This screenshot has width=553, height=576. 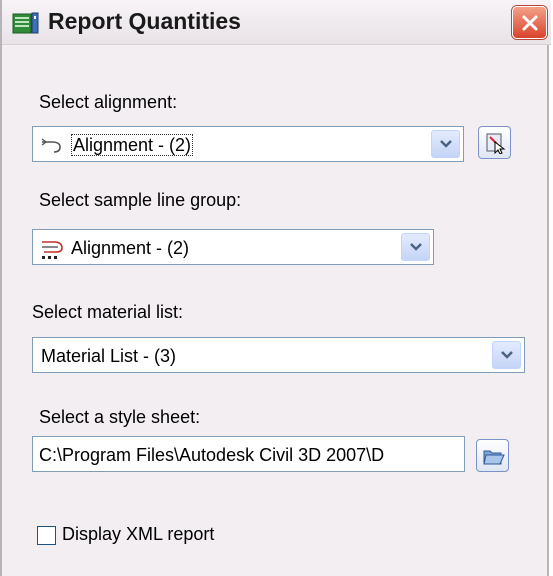 What do you see at coordinates (278, 355) in the screenshot?
I see `material-list-combobox: Material List - (3)` at bounding box center [278, 355].